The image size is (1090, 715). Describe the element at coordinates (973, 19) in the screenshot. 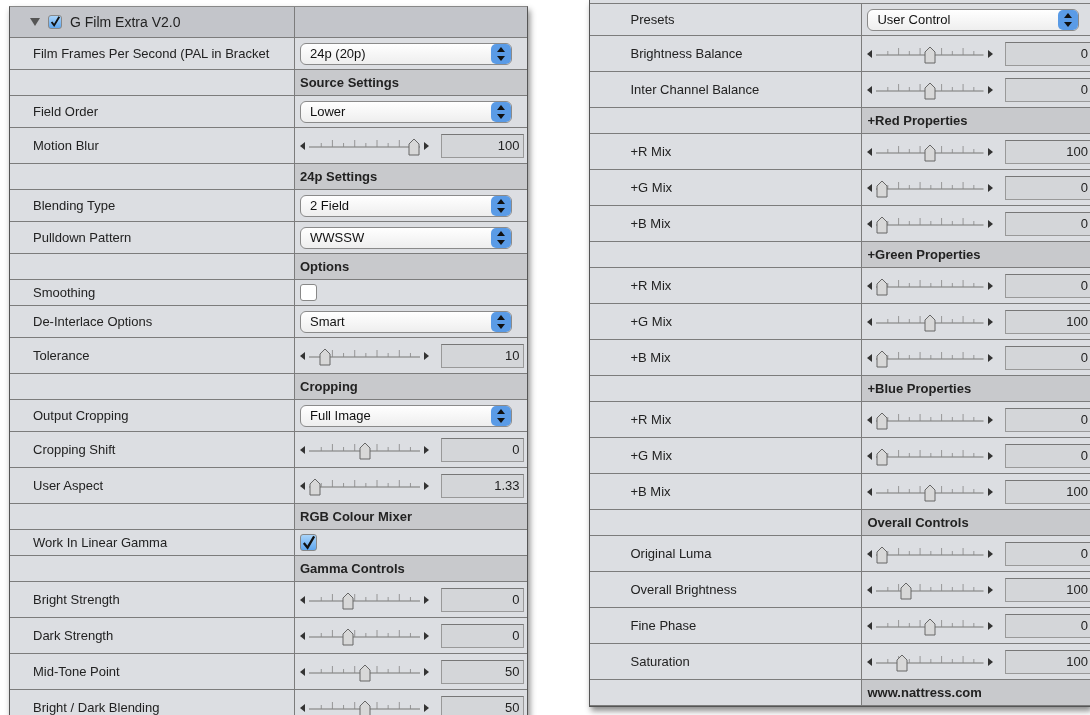

I see `popup-button: User Control` at that location.